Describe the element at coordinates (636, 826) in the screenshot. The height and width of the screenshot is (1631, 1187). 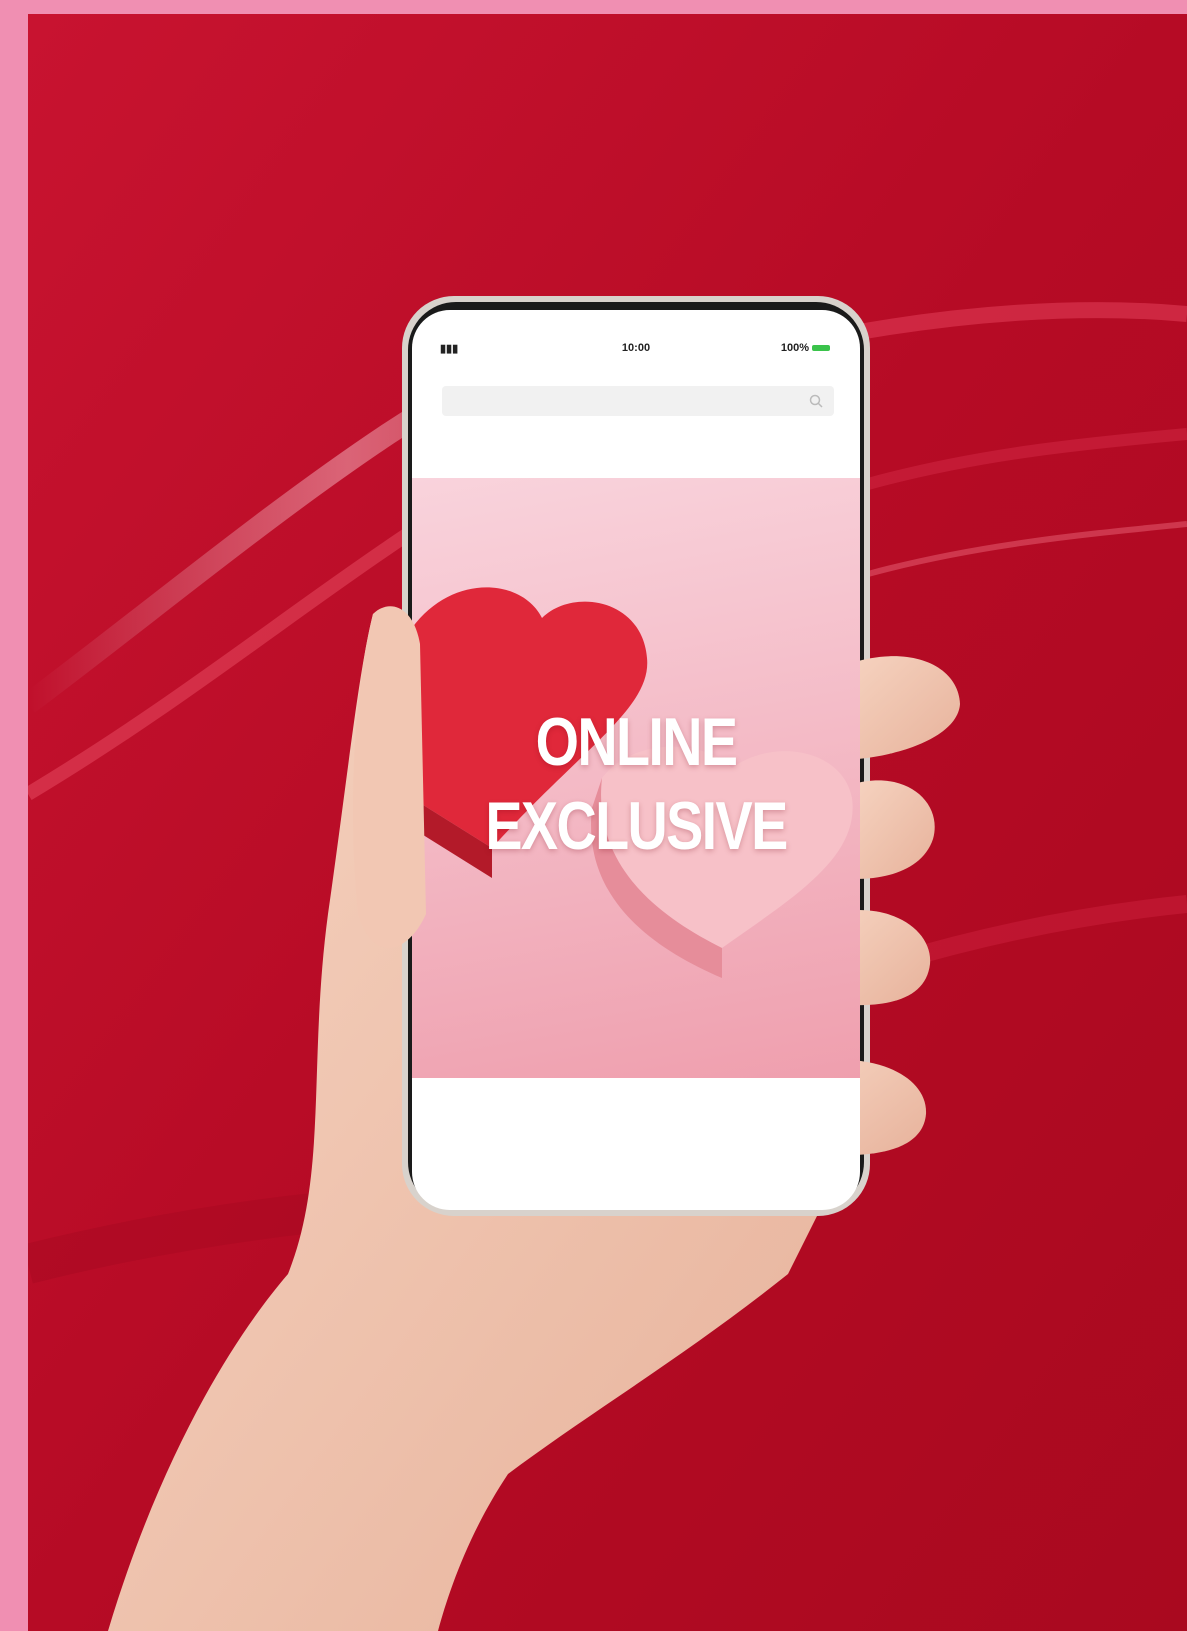
I see `headline-line-2: EXCLUSIVE` at that location.